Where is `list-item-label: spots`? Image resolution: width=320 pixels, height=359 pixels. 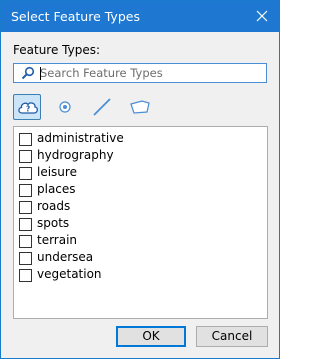 list-item-label: spots is located at coordinates (53, 223).